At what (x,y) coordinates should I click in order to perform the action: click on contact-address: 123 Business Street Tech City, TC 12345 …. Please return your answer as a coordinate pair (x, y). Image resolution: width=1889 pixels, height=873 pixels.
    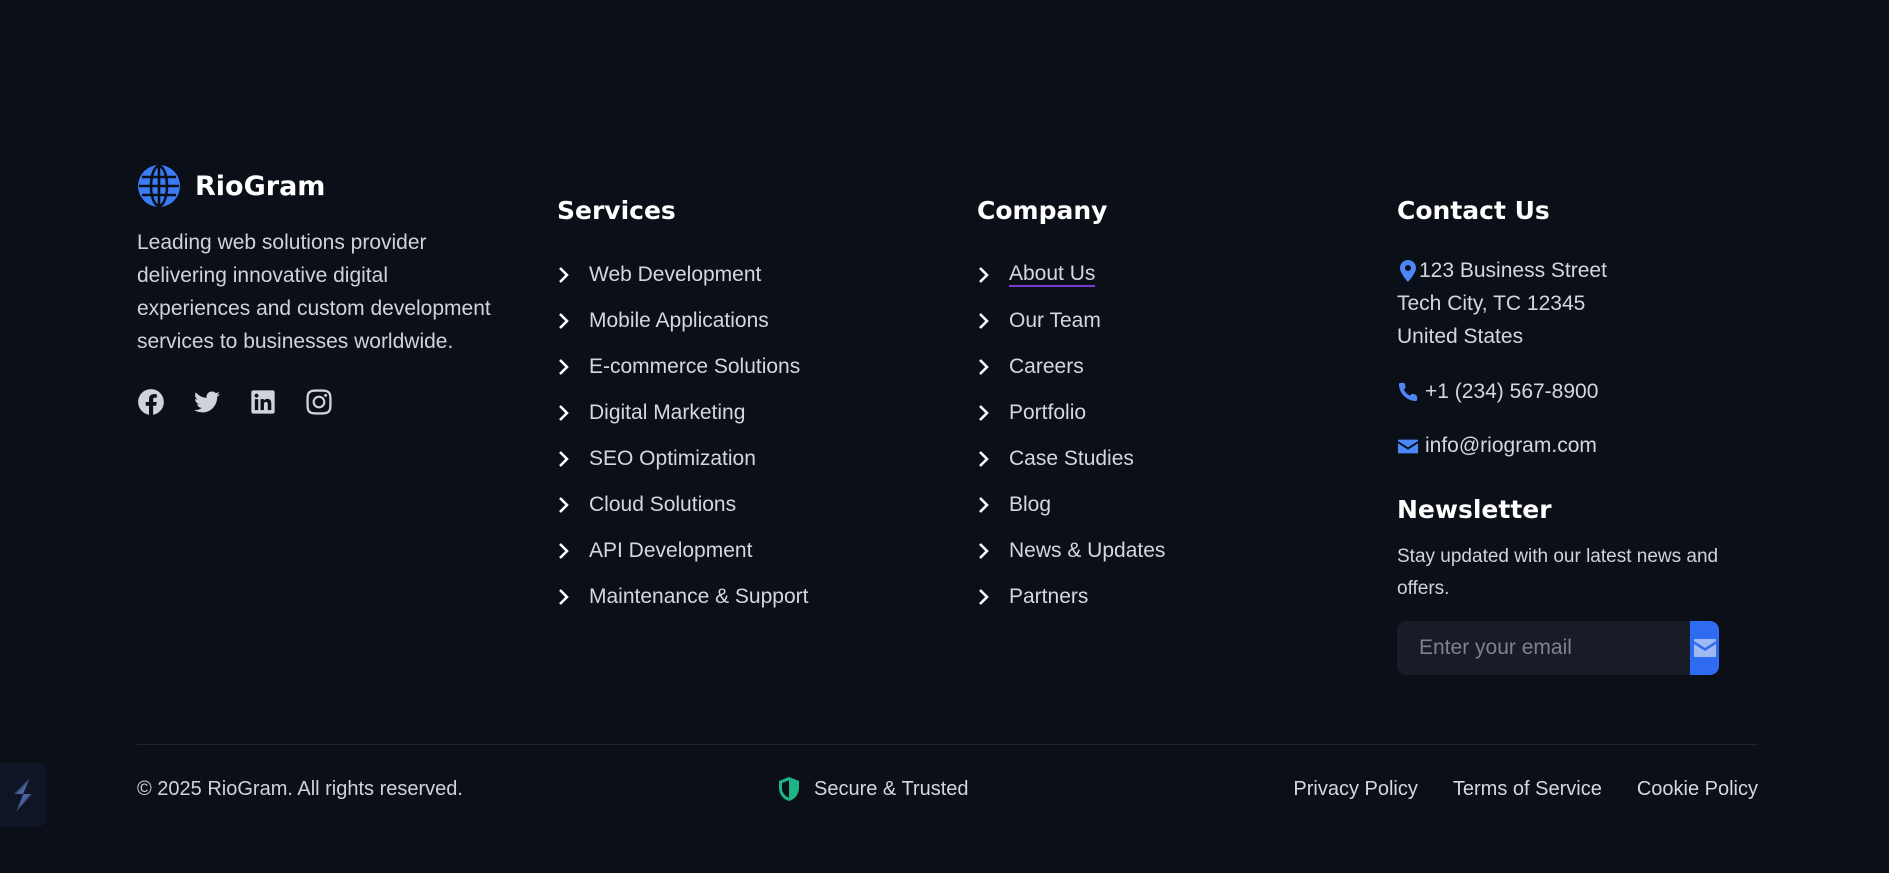
    Looking at the image, I should click on (1577, 303).